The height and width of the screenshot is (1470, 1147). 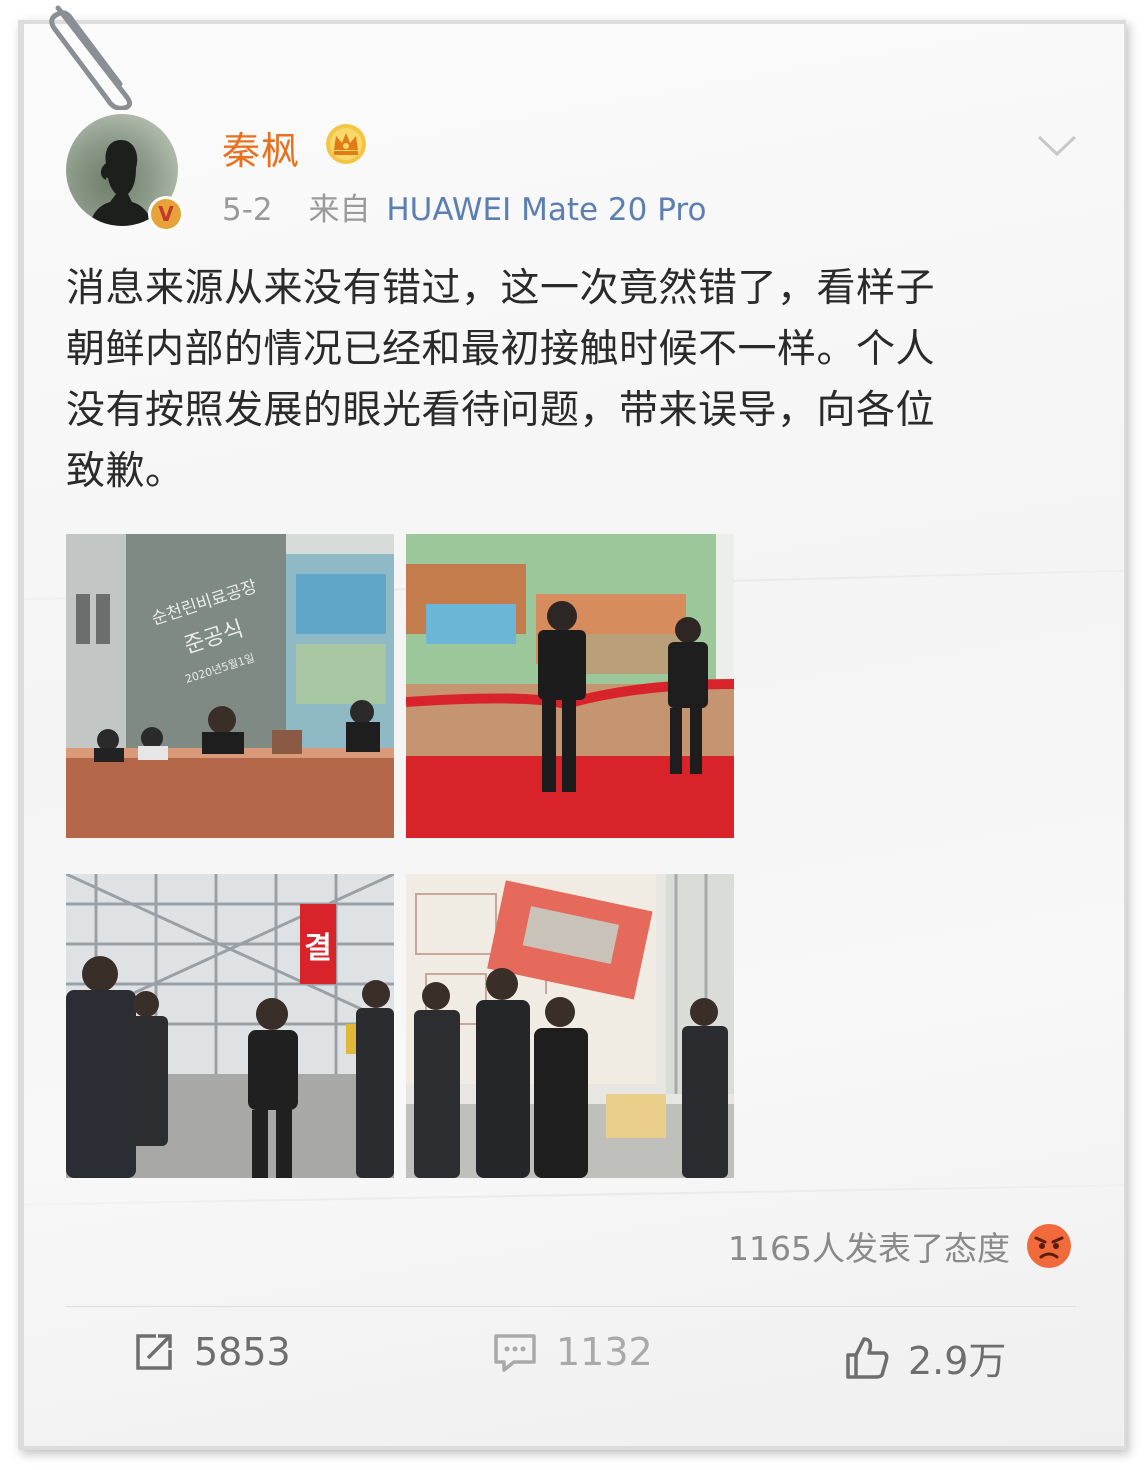 I want to click on thumbs-up-icon, so click(x=867, y=1357).